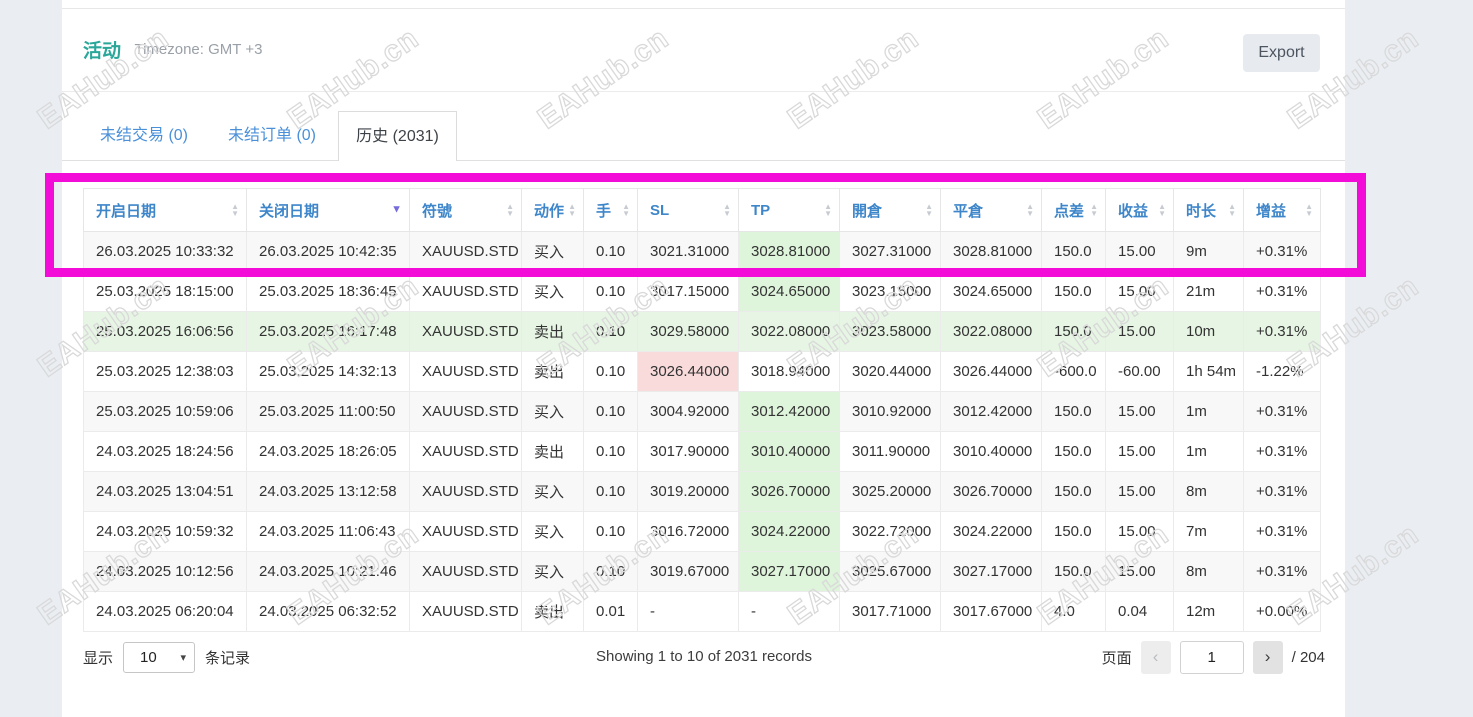 The height and width of the screenshot is (717, 1473). Describe the element at coordinates (328, 411) in the screenshot. I see `table-cell: 25.03.2025 11:00:50` at that location.